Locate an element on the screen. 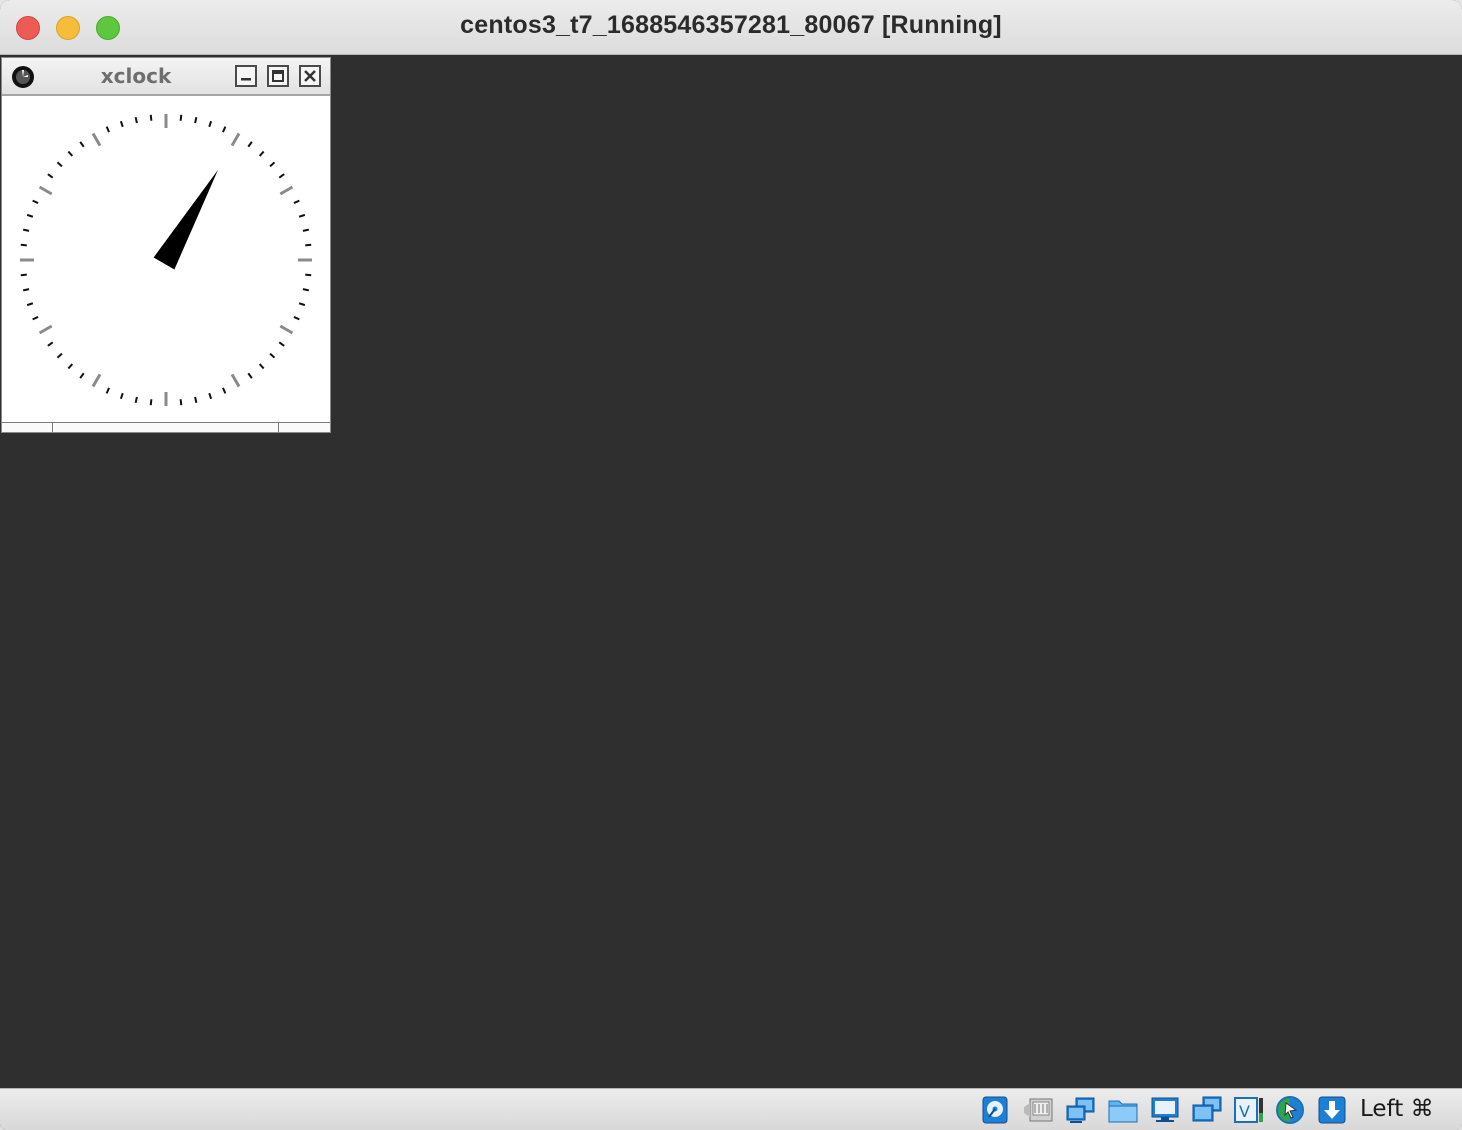  svg-text: V is located at coordinates (1244, 1111).